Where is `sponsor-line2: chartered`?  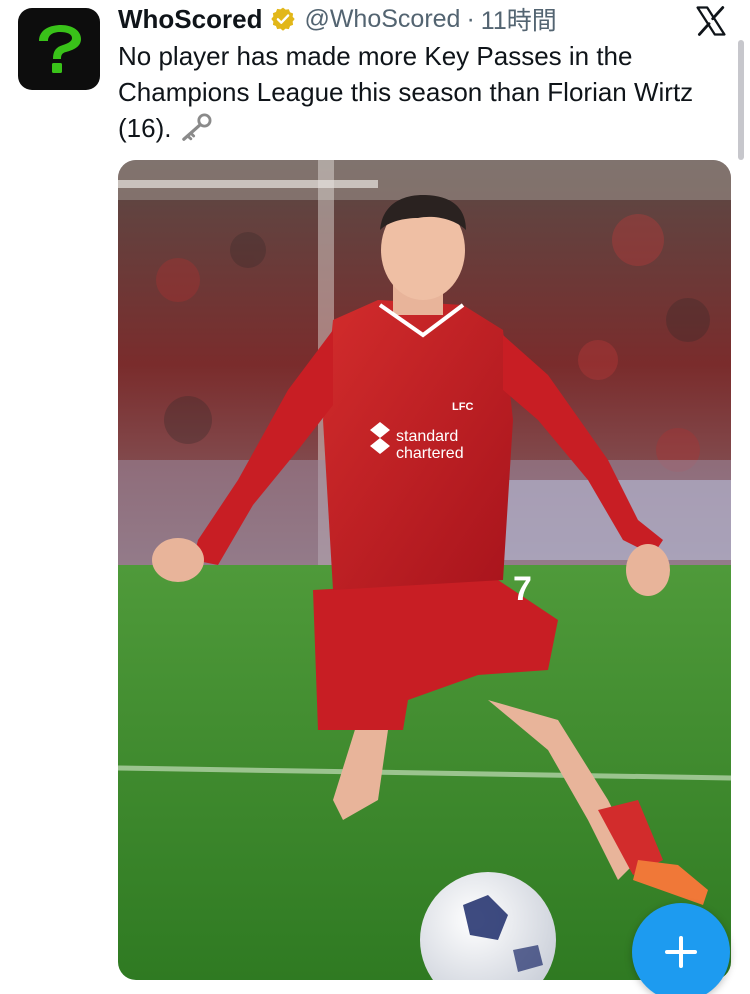 sponsor-line2: chartered is located at coordinates (430, 453).